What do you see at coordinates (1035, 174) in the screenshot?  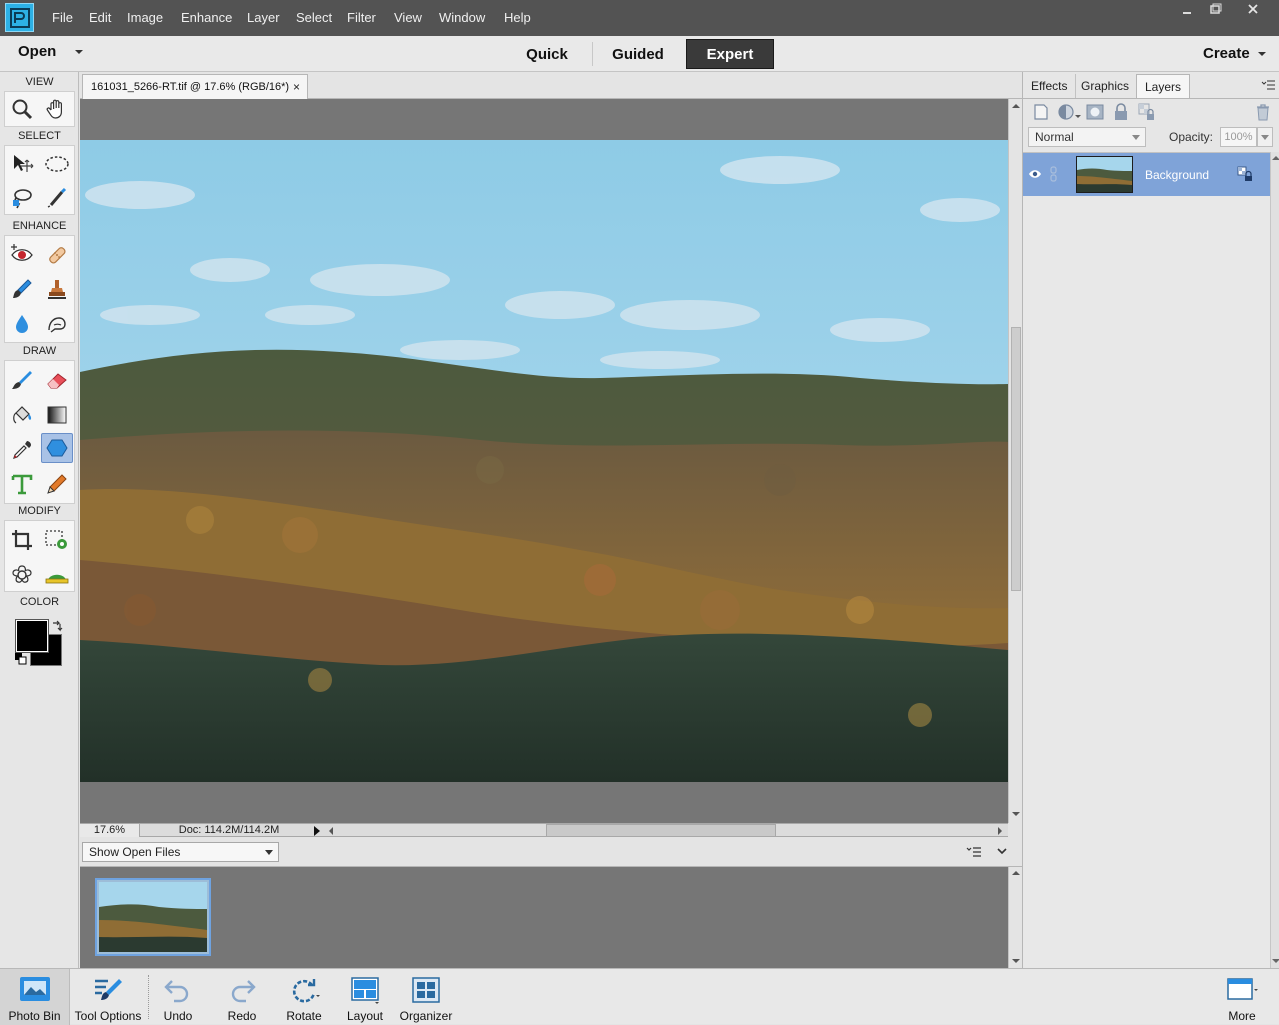 I see `eye-visibility-icon` at bounding box center [1035, 174].